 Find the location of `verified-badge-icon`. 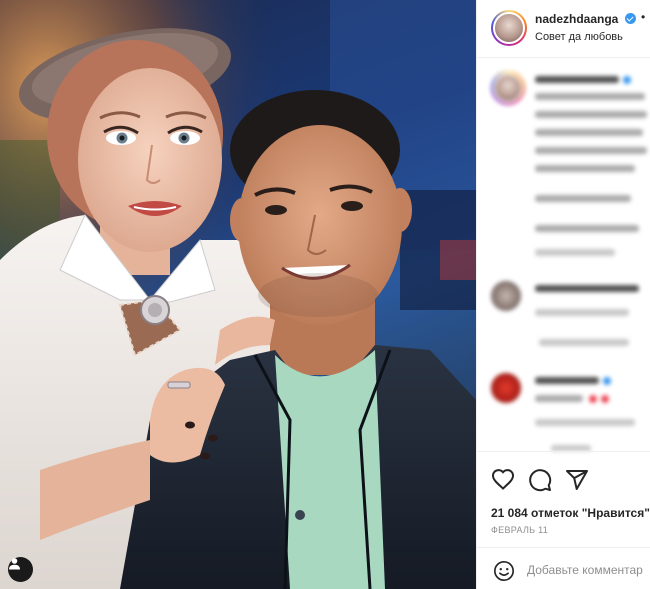

verified-badge-icon is located at coordinates (630, 18).